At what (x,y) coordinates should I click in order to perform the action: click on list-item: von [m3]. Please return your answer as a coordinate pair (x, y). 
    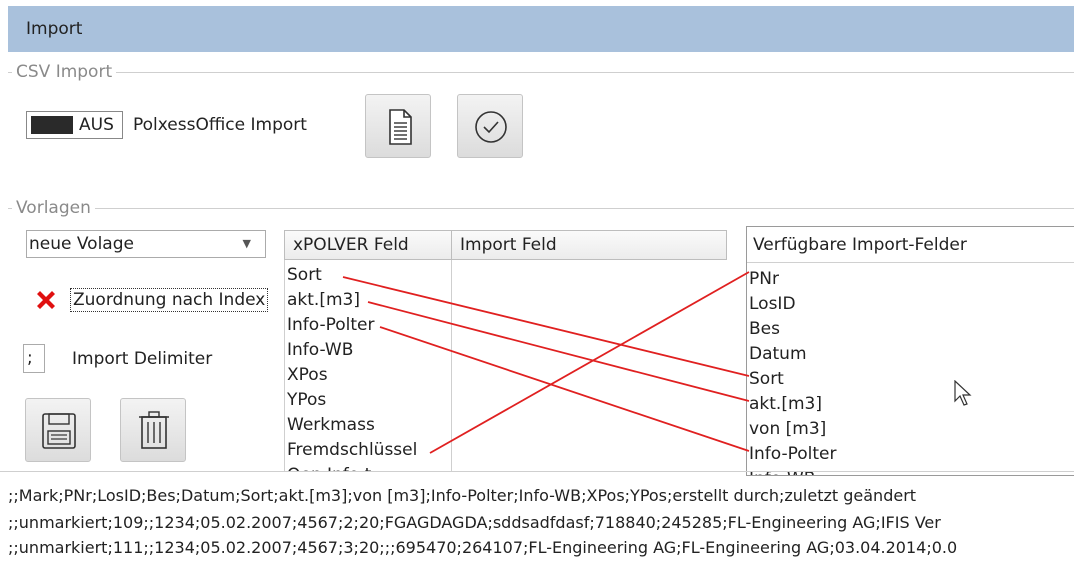
    Looking at the image, I should click on (793, 429).